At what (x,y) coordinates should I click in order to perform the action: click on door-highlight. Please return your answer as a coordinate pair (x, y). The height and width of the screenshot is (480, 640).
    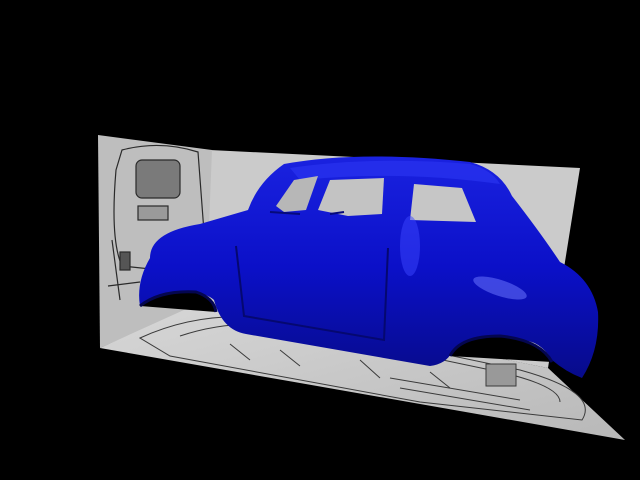
    Looking at the image, I should click on (410, 246).